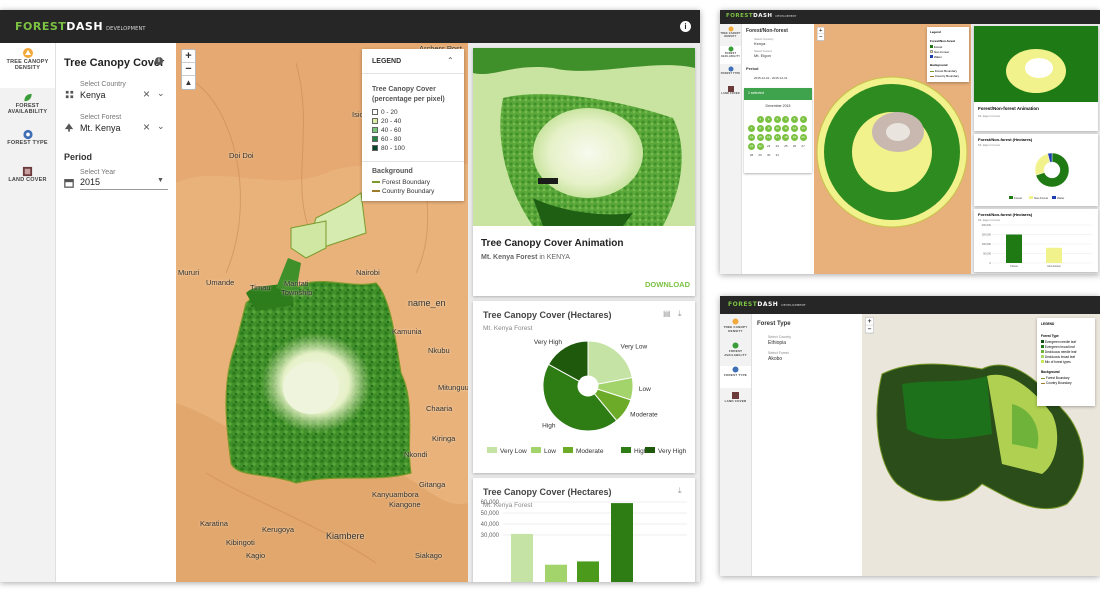  What do you see at coordinates (672, 451) in the screenshot?
I see `donut-legend-label: Very High` at bounding box center [672, 451].